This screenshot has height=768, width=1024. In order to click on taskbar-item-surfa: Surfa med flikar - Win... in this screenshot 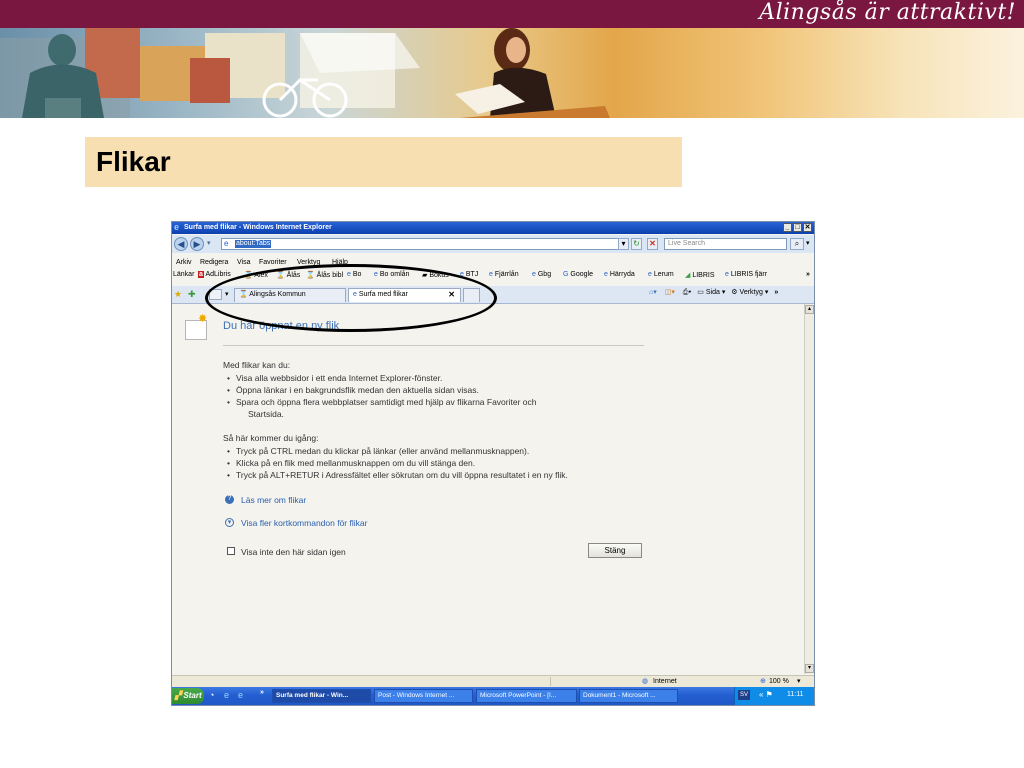, I will do `click(321, 696)`.